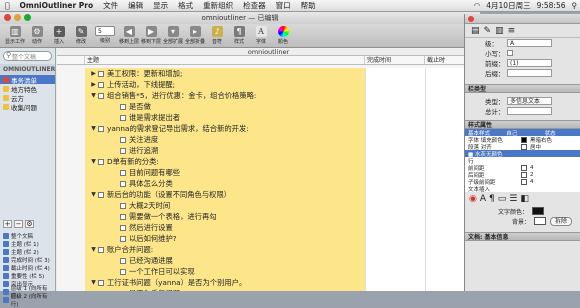 The image size is (580, 308). Describe the element at coordinates (239, 34) in the screenshot. I see `styles-button: ¶样式` at that location.